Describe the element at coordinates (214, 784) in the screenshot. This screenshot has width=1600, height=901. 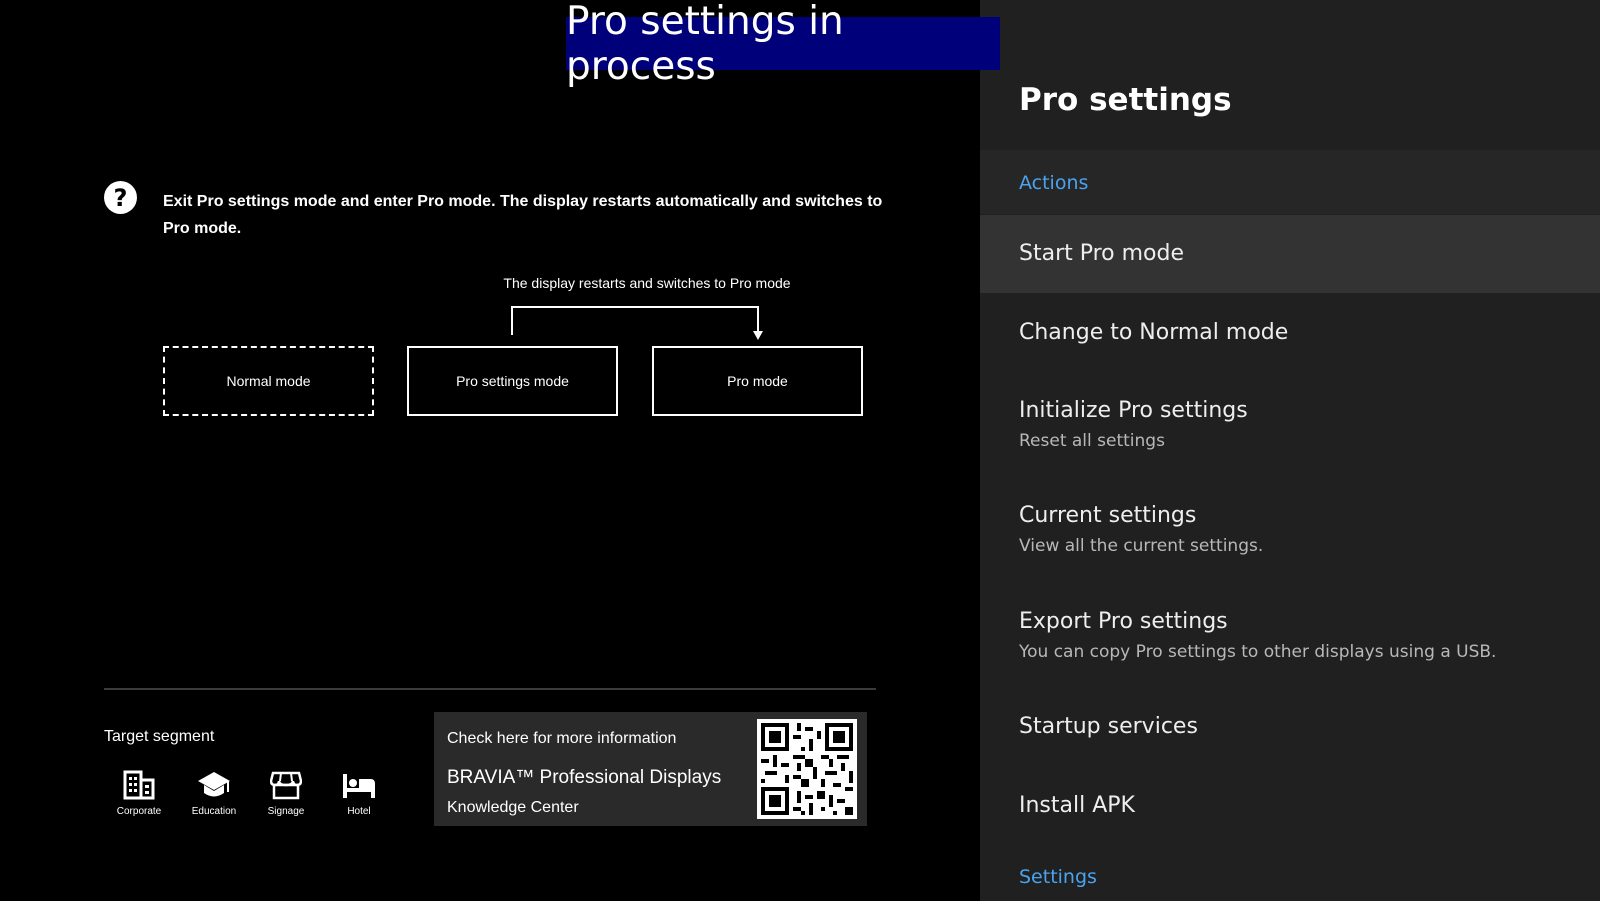
I see `graduation-cap-icon` at that location.